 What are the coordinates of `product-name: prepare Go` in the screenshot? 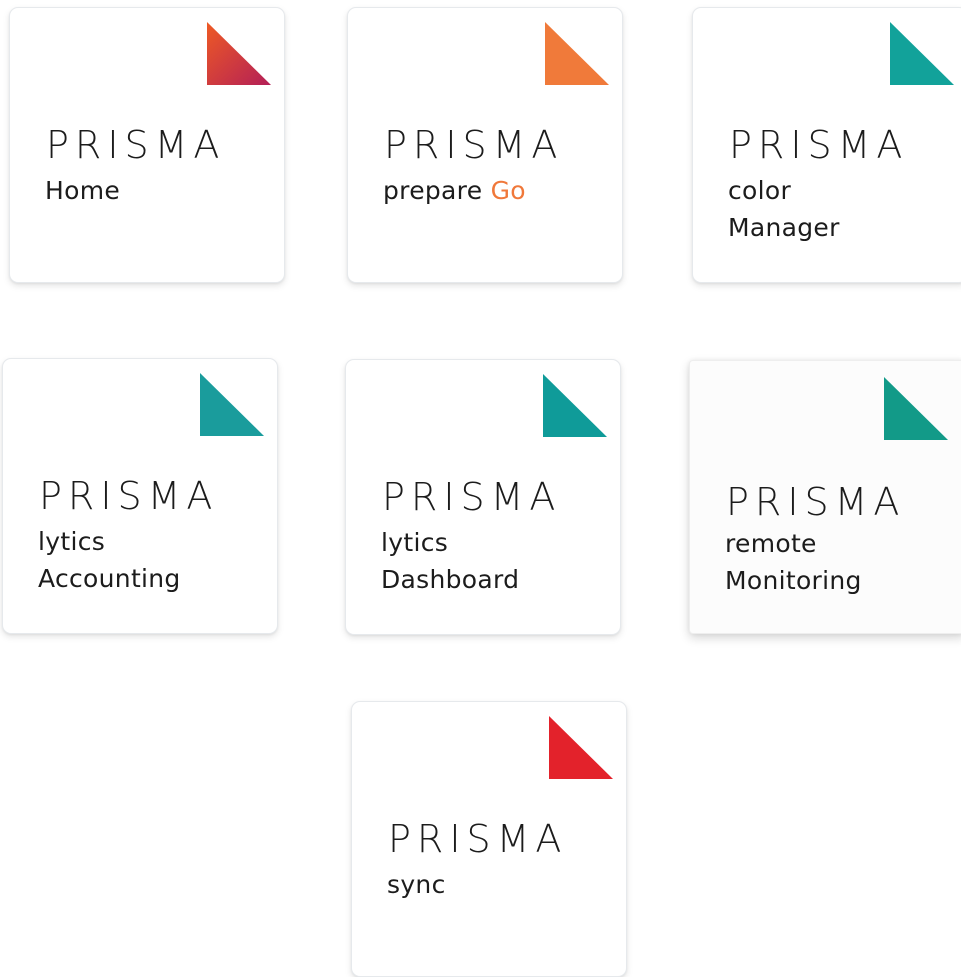 It's located at (454, 190).